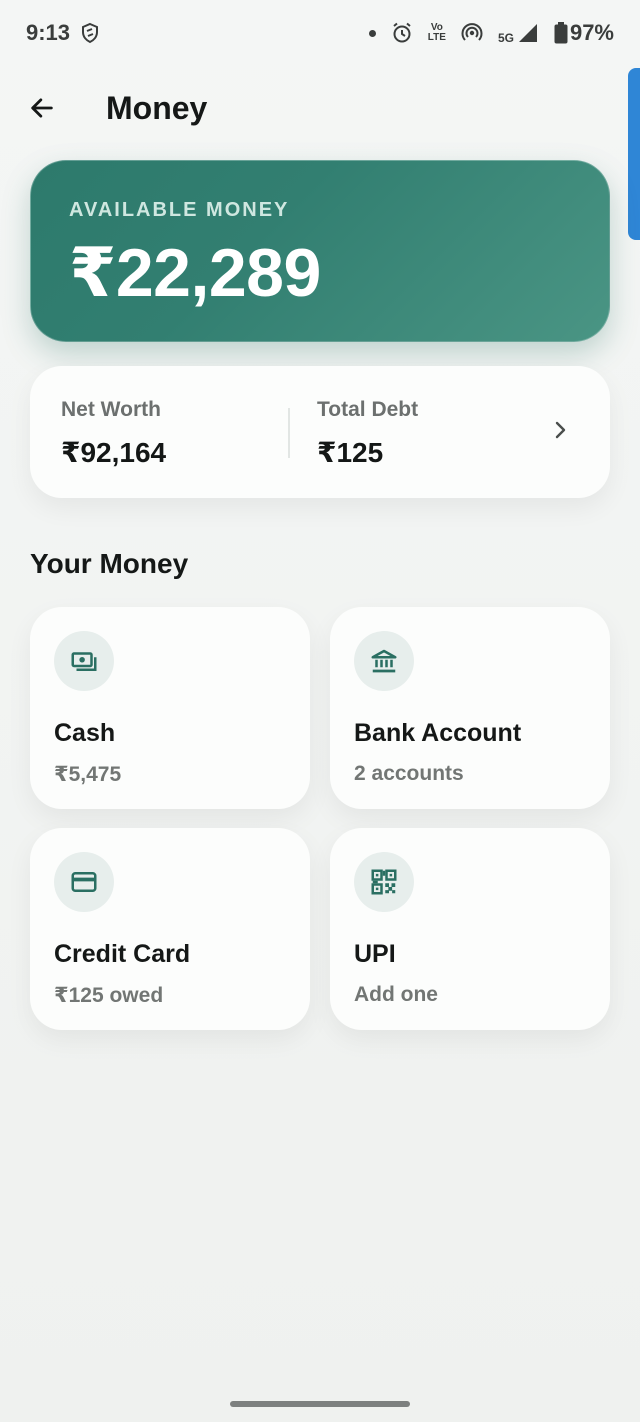 Image resolution: width=640 pixels, height=1422 pixels. I want to click on available-money-card: AVAILABLE MONEY ₹22,289, so click(320, 251).